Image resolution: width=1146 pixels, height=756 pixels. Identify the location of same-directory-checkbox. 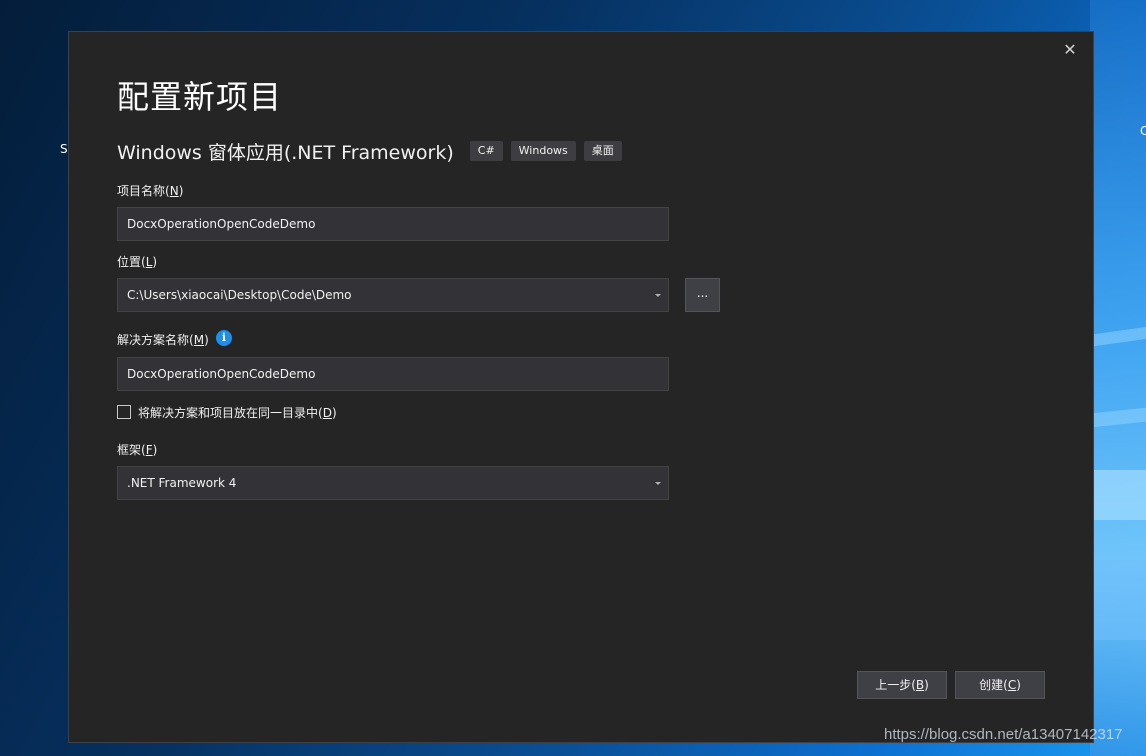
(124, 412).